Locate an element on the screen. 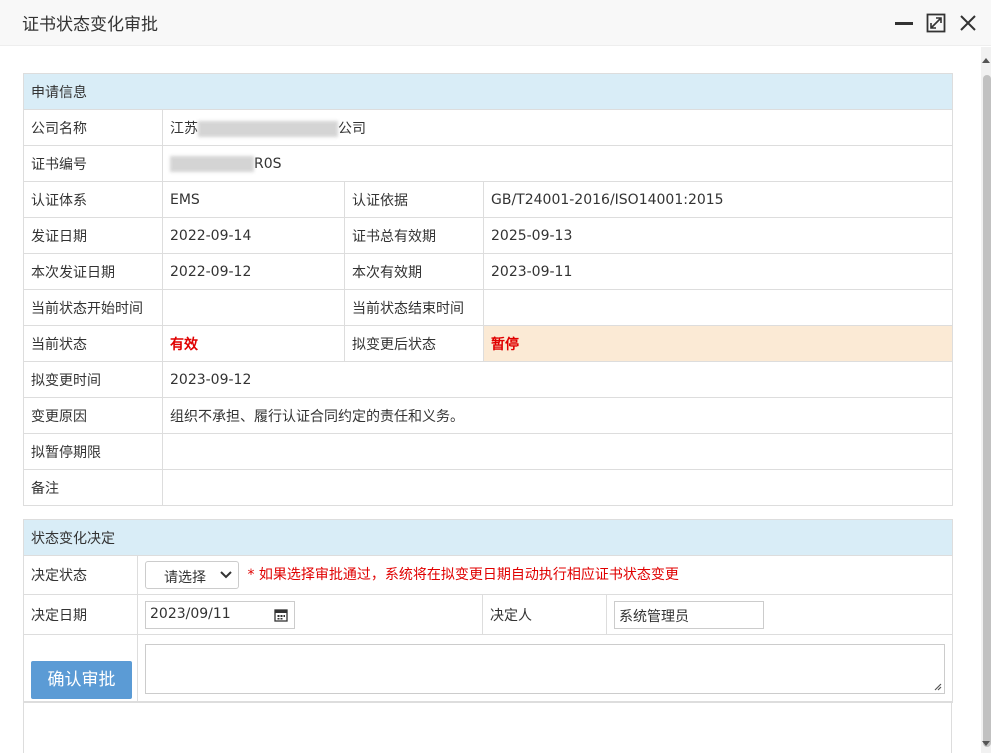  confirm-approval-button: 确认审批 is located at coordinates (81, 680).